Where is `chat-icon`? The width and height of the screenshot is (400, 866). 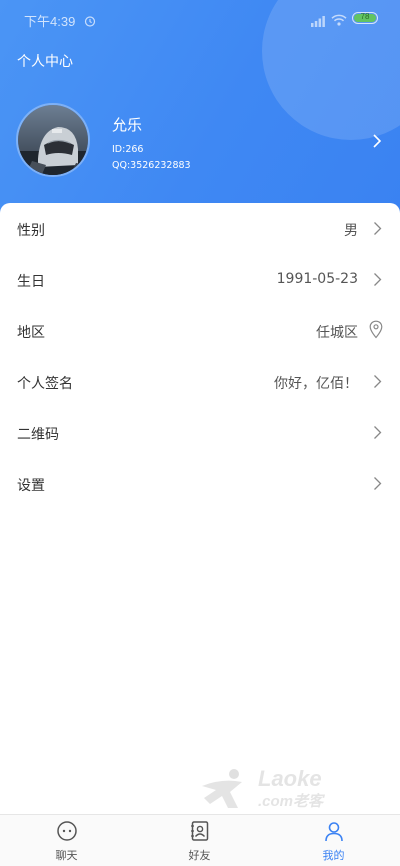 chat-icon is located at coordinates (66, 831).